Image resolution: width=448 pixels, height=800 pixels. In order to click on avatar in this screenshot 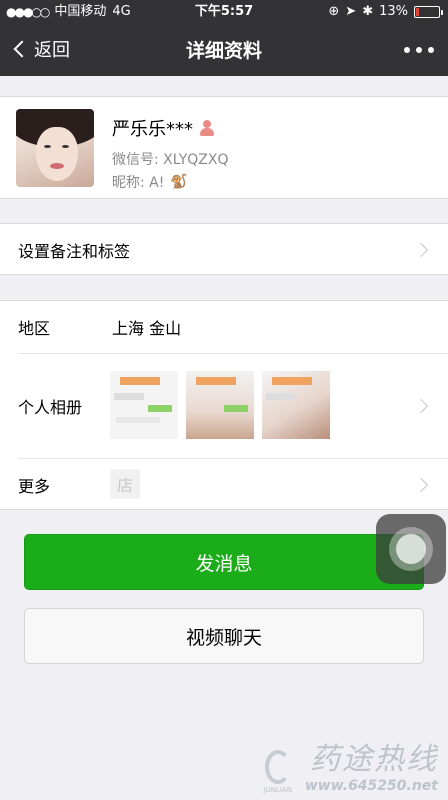, I will do `click(55, 148)`.